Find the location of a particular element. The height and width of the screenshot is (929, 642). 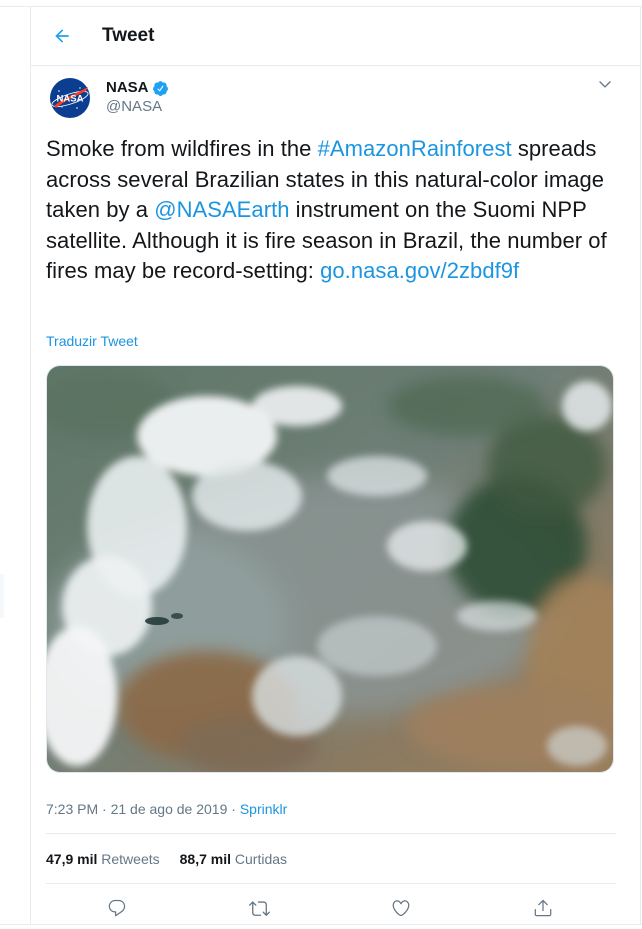

reply-button is located at coordinates (117, 908).